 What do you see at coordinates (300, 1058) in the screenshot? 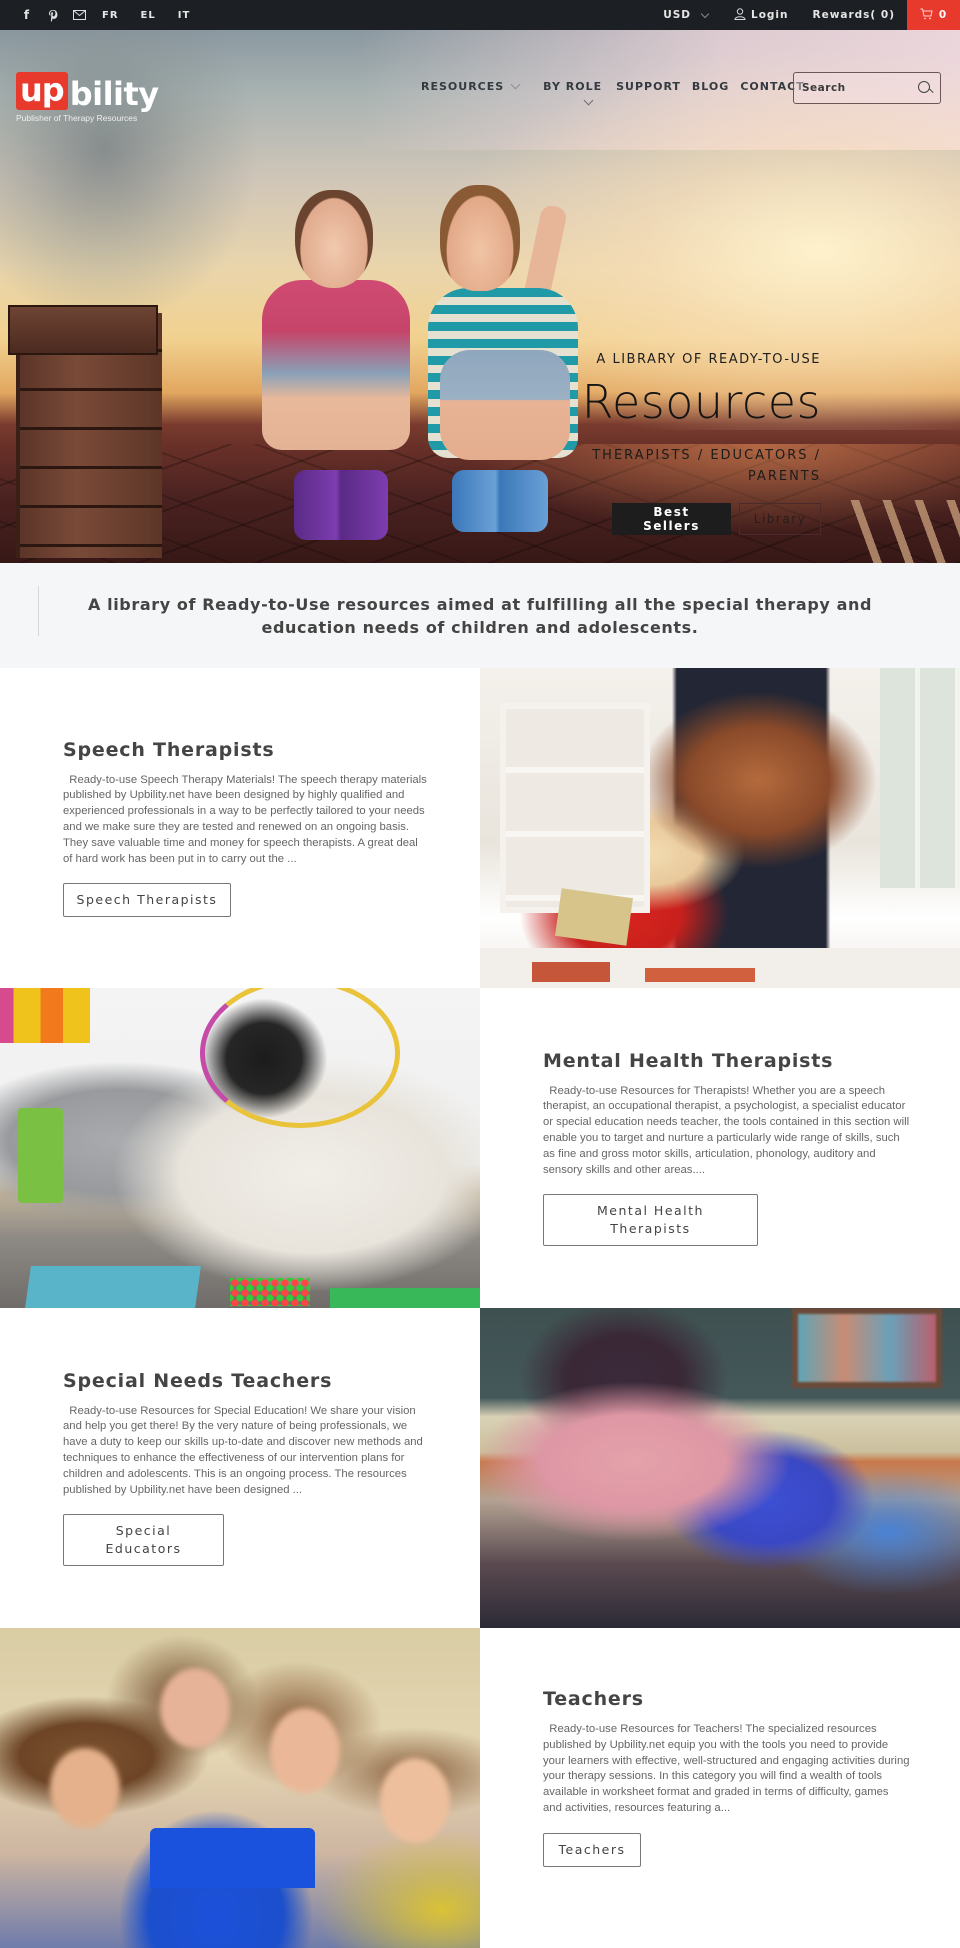
I see `photo-hoop` at bounding box center [300, 1058].